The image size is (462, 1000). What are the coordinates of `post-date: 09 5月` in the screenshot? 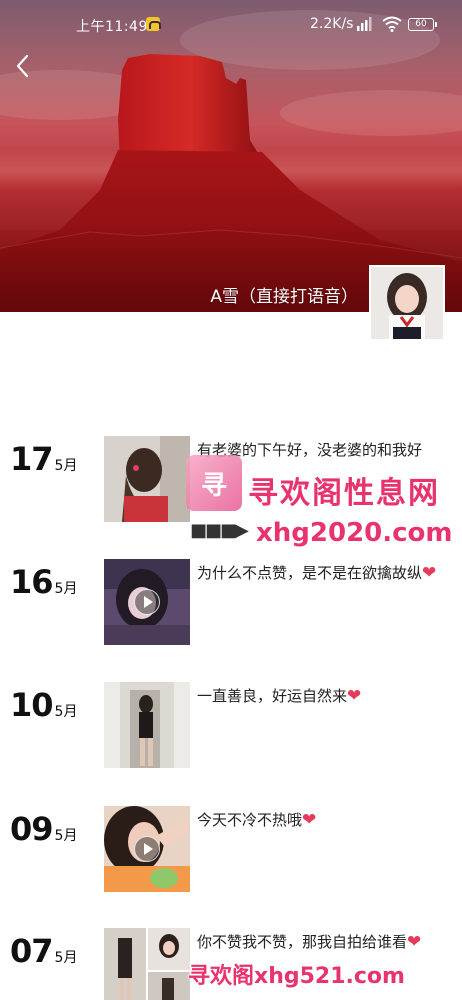 It's located at (43, 829).